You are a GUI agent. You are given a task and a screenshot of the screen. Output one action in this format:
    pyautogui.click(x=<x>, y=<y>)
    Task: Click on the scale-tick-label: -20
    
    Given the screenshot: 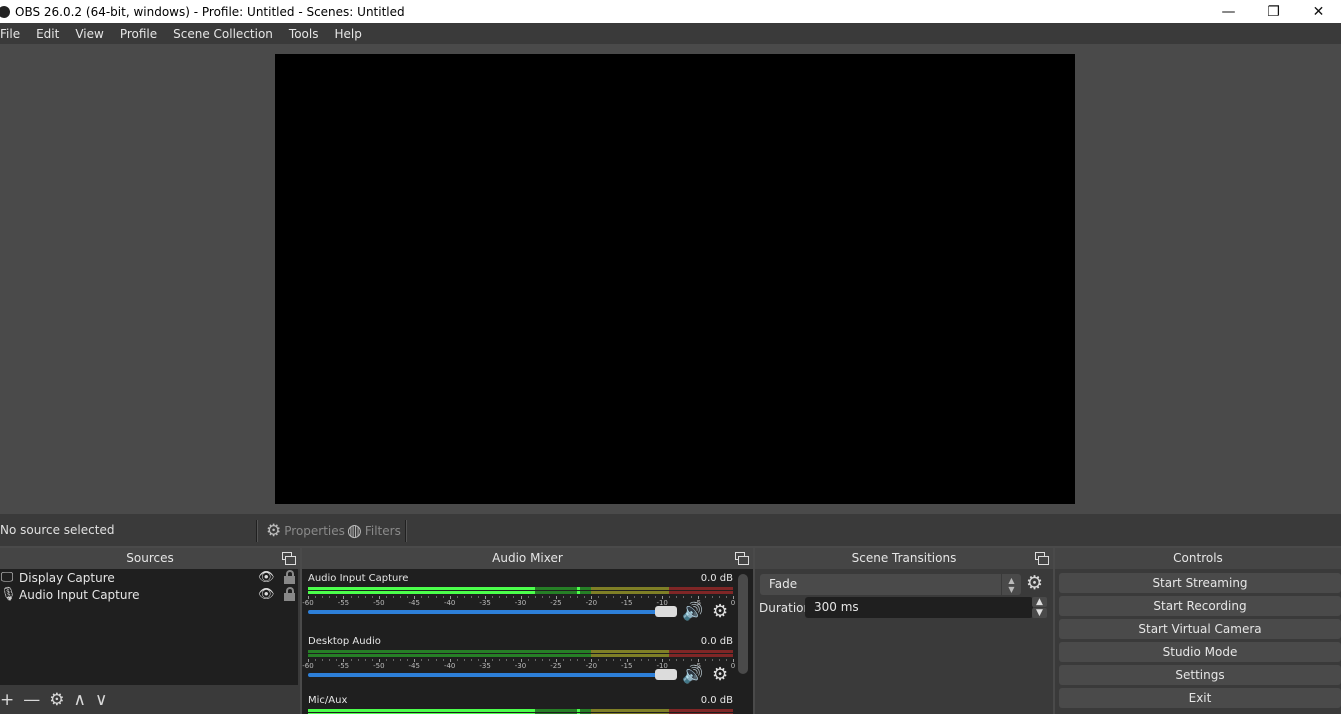 What is the action you would take?
    pyautogui.click(x=591, y=666)
    